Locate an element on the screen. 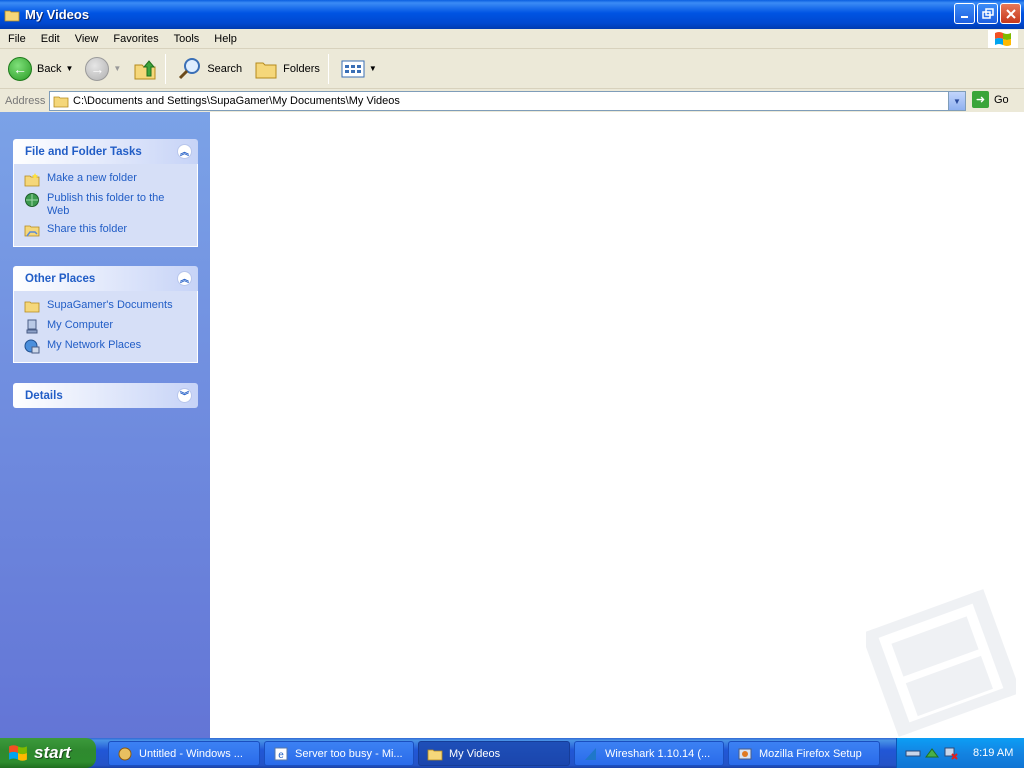 The height and width of the screenshot is (768, 1024). toolbar: ← Back ▼ → ▼ Search Folders ▼ is located at coordinates (512, 69).